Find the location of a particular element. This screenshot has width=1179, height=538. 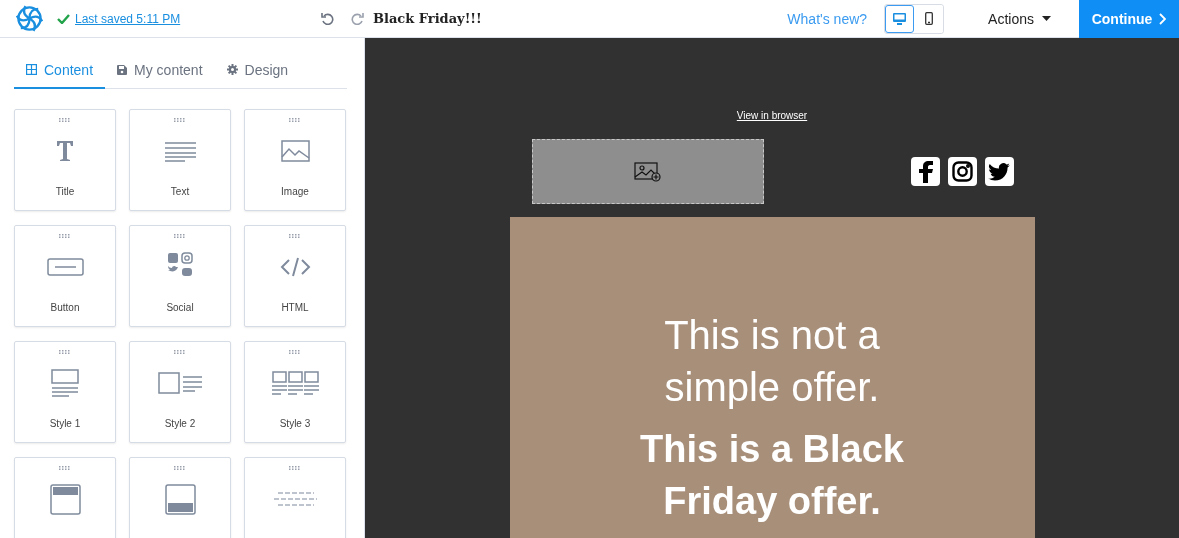

content-block: Image is located at coordinates (295, 160).